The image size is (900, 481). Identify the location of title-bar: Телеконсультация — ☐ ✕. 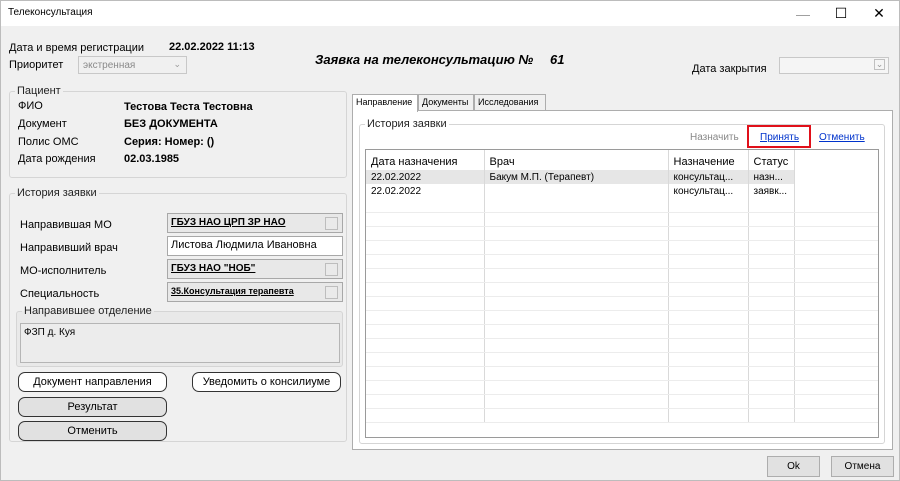
(450, 13).